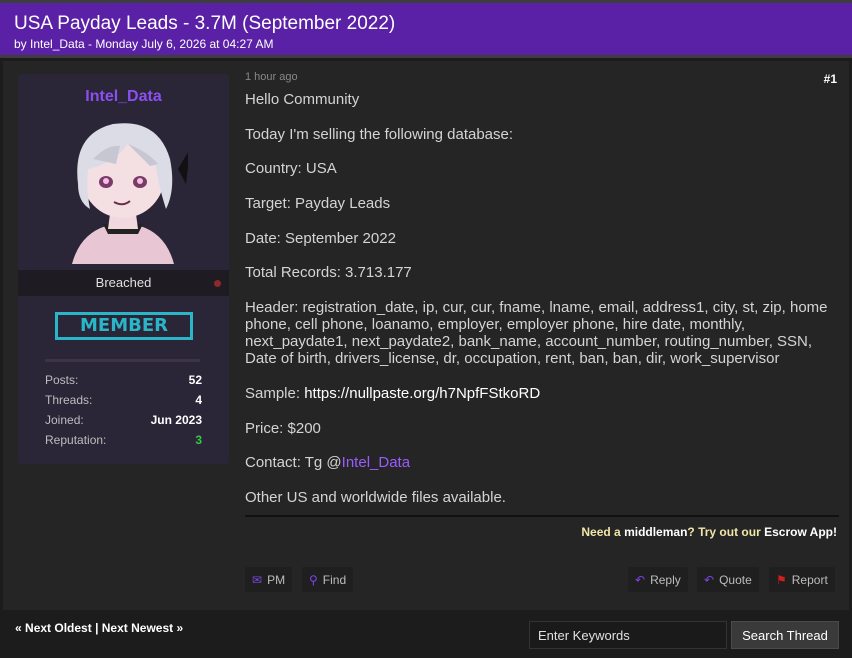 The width and height of the screenshot is (852, 658). I want to click on next-oldest-link: Next Oldest, so click(58, 628).